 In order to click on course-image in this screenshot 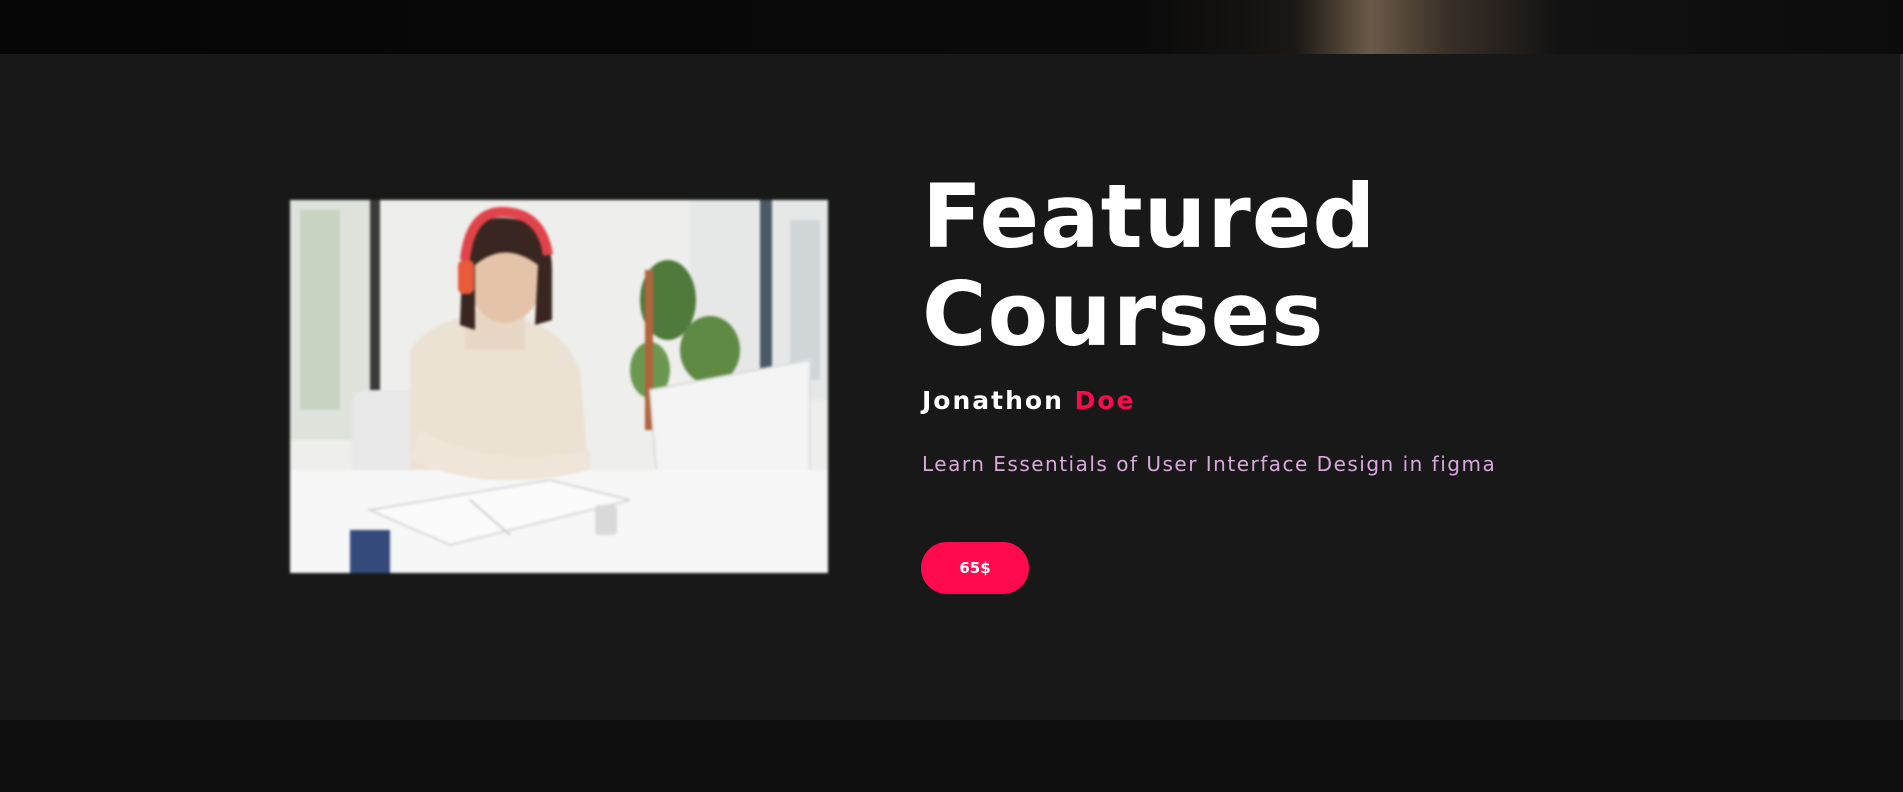, I will do `click(559, 386)`.